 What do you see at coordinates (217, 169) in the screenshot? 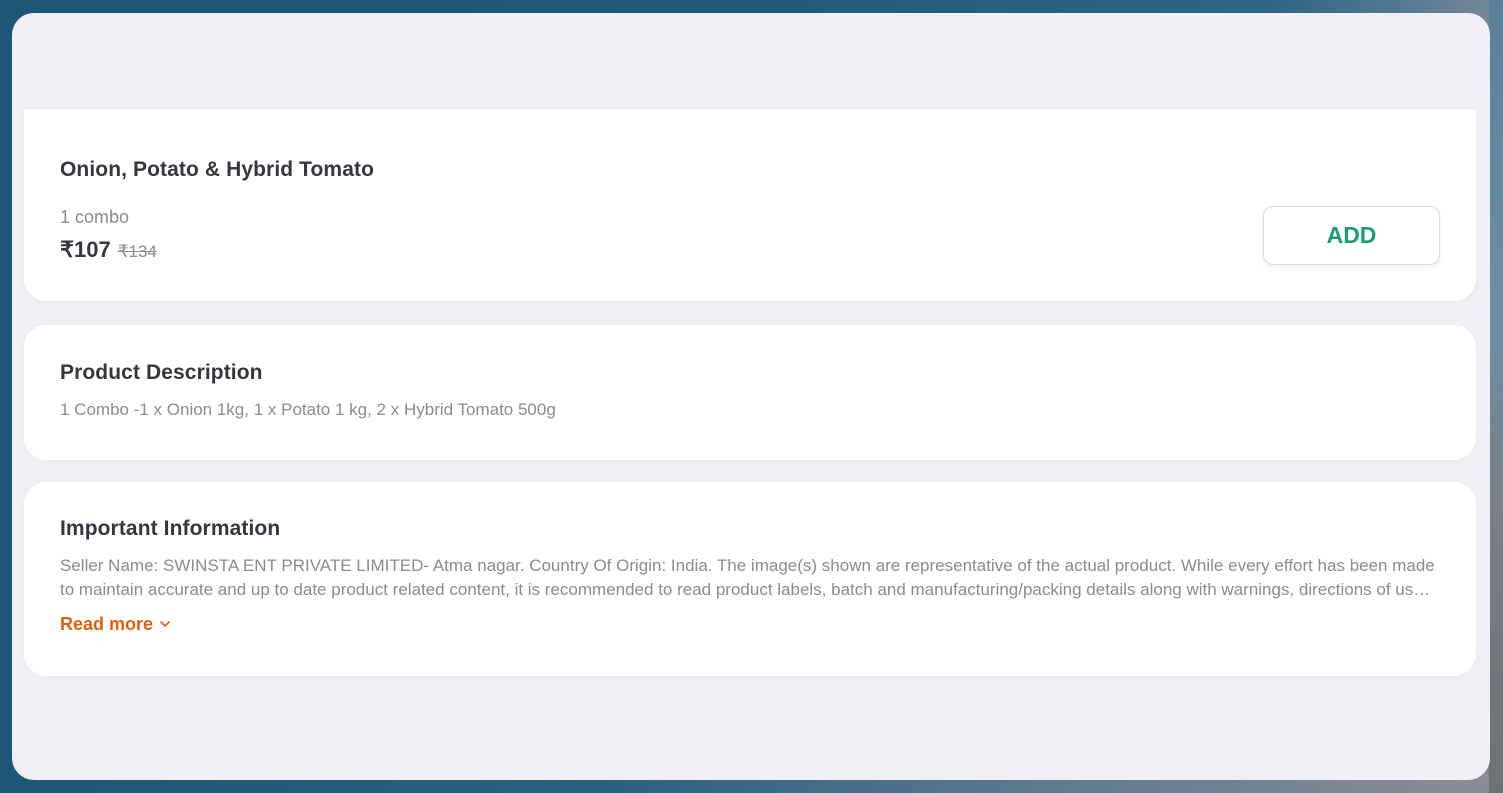
I see `product-name: Onion, Potato & Hybrid Tomato` at bounding box center [217, 169].